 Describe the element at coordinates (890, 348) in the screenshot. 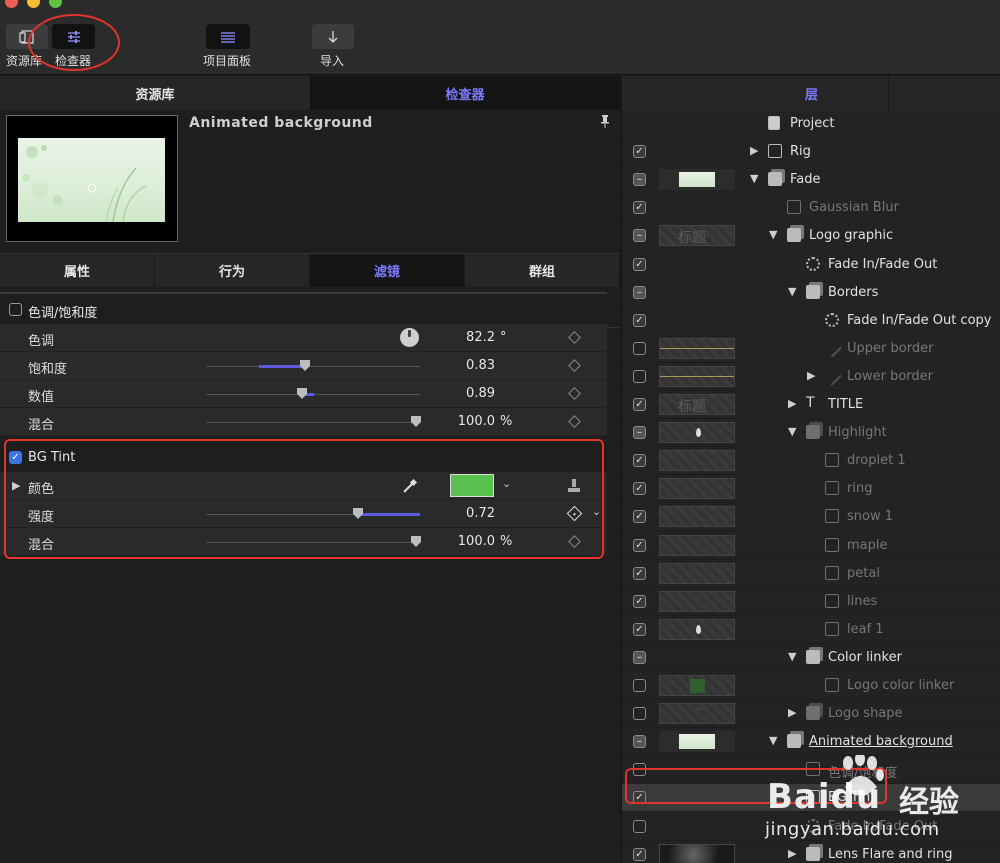

I see `layer-name: Upper border` at that location.